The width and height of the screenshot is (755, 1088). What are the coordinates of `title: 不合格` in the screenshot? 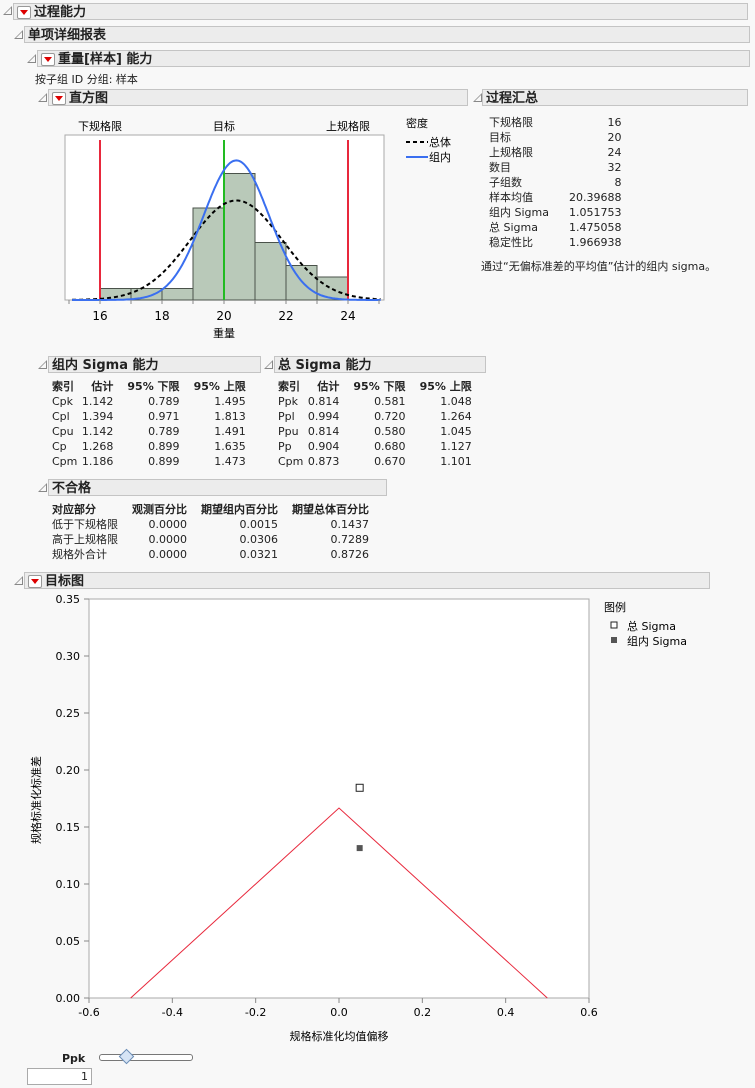 It's located at (72, 488).